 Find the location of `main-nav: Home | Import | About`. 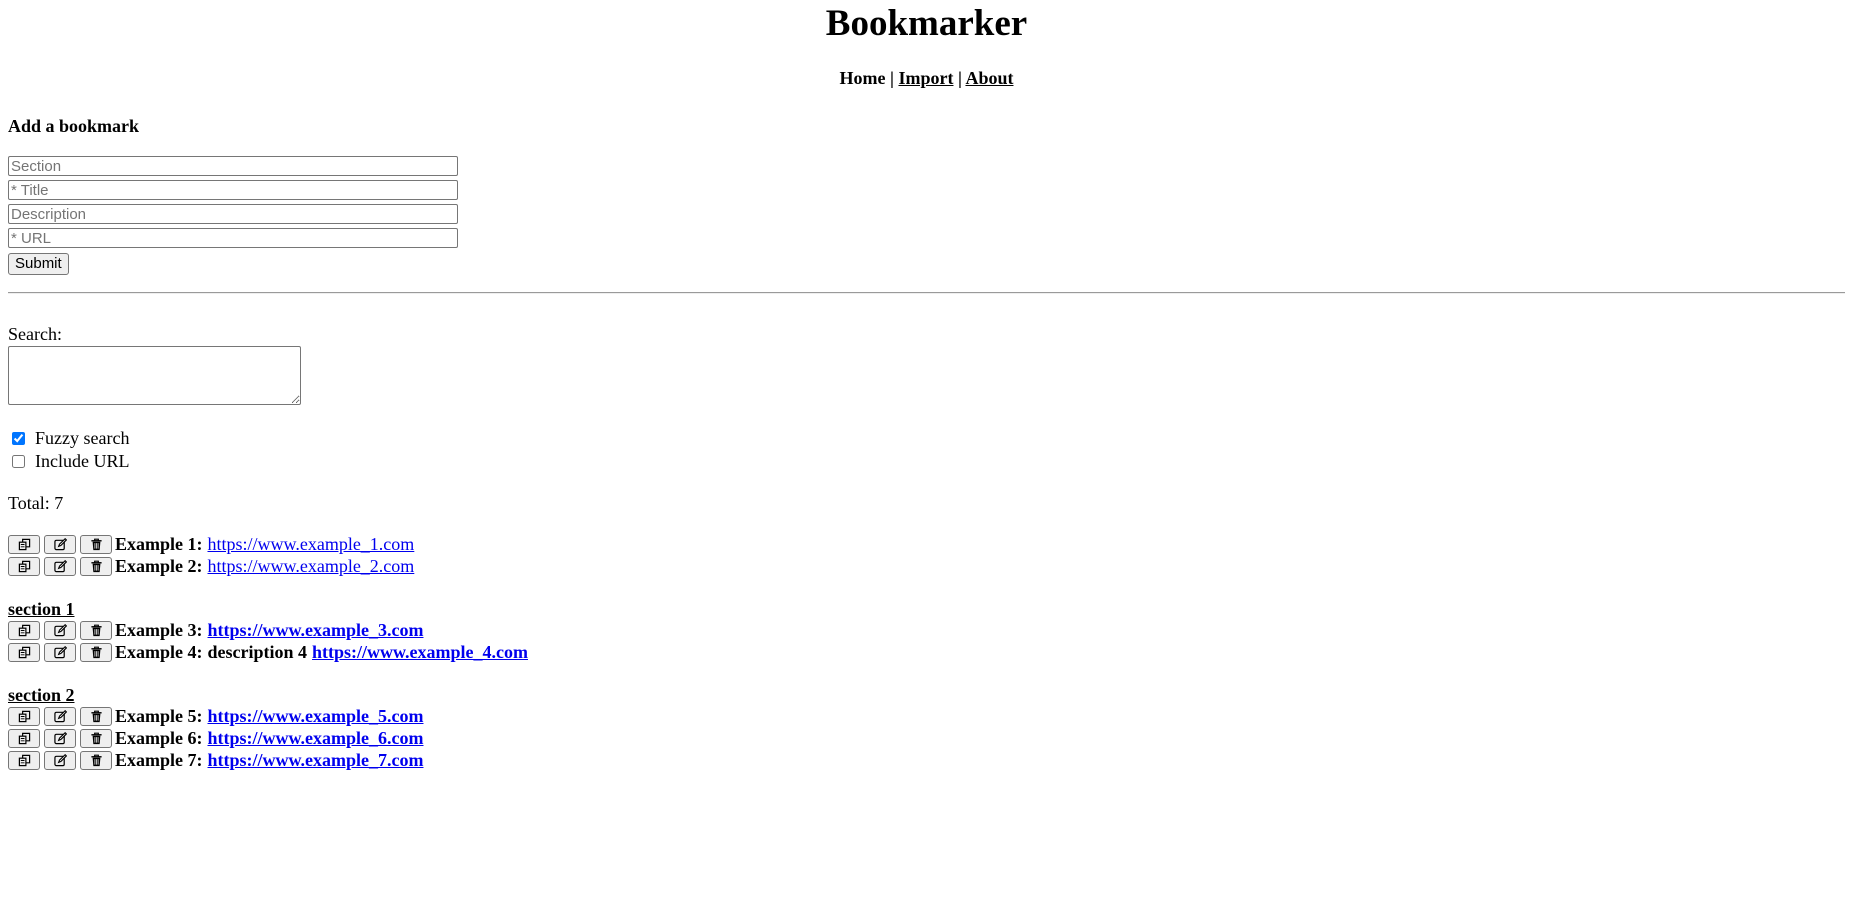

main-nav: Home | Import | About is located at coordinates (926, 78).